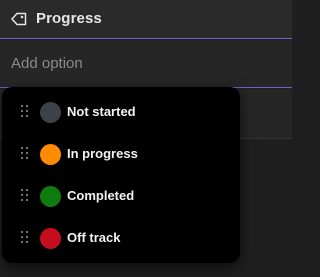 This screenshot has height=277, width=320. Describe the element at coordinates (94, 237) in the screenshot. I see `menu-item-label: Off track` at that location.